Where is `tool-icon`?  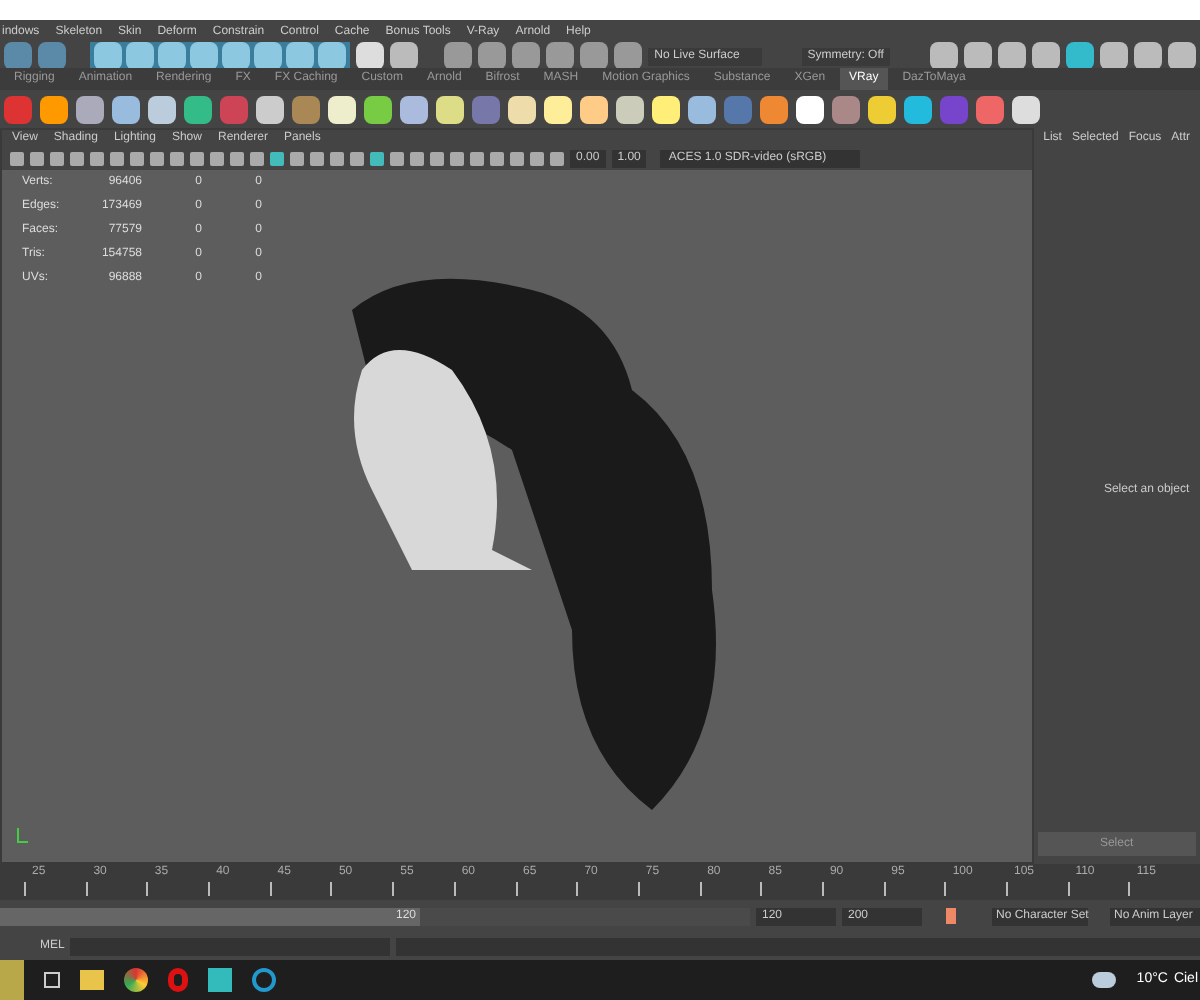 tool-icon is located at coordinates (403, 56).